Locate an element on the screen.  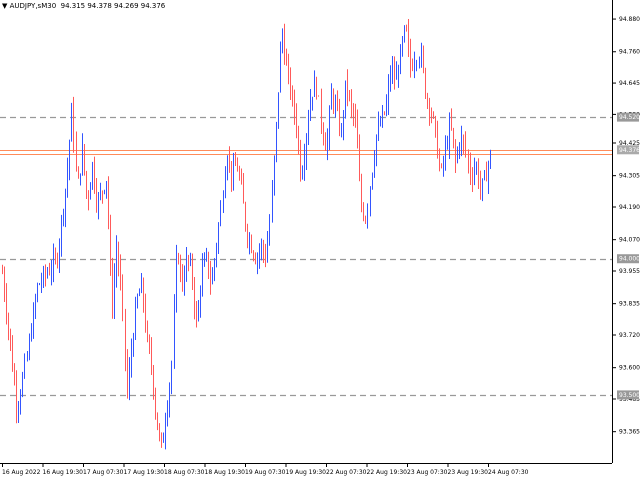
price-badges: 94.520 94.000 93.500 94.376 is located at coordinates (628, 256).